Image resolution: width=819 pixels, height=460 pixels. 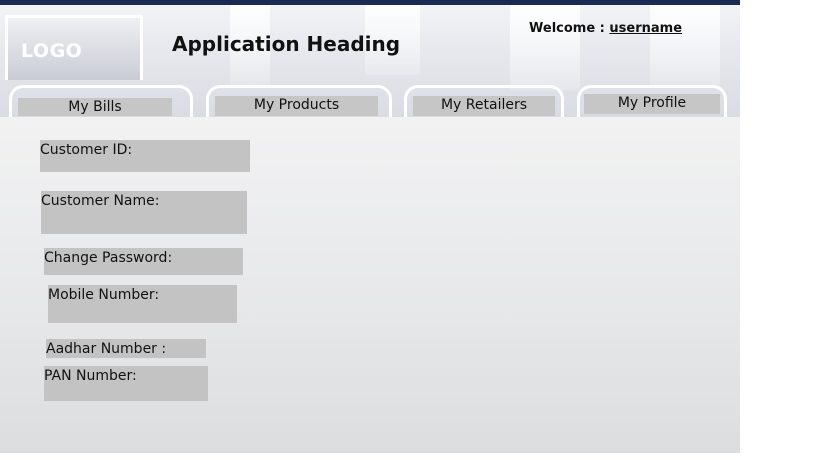 What do you see at coordinates (484, 106) in the screenshot?
I see `tab-label: My Retailers` at bounding box center [484, 106].